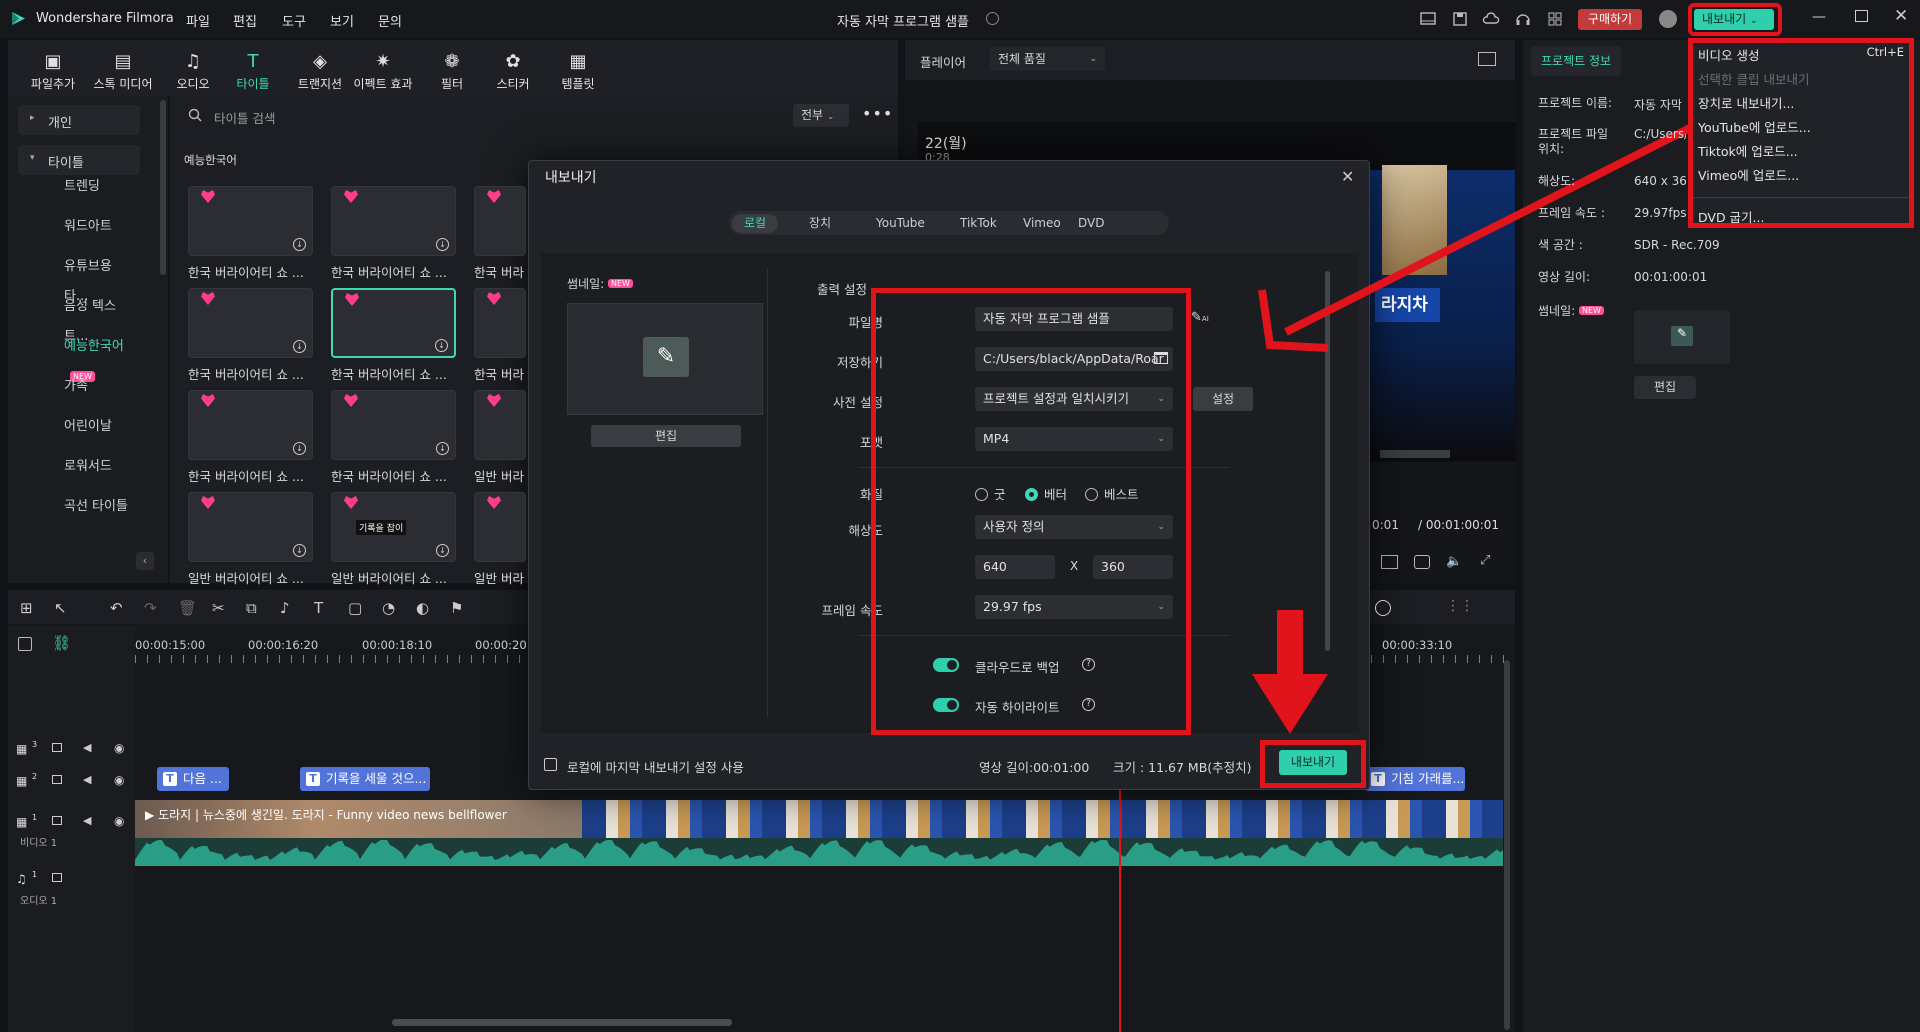  Describe the element at coordinates (456, 608) in the screenshot. I see `marker-icon: ⚑` at that location.